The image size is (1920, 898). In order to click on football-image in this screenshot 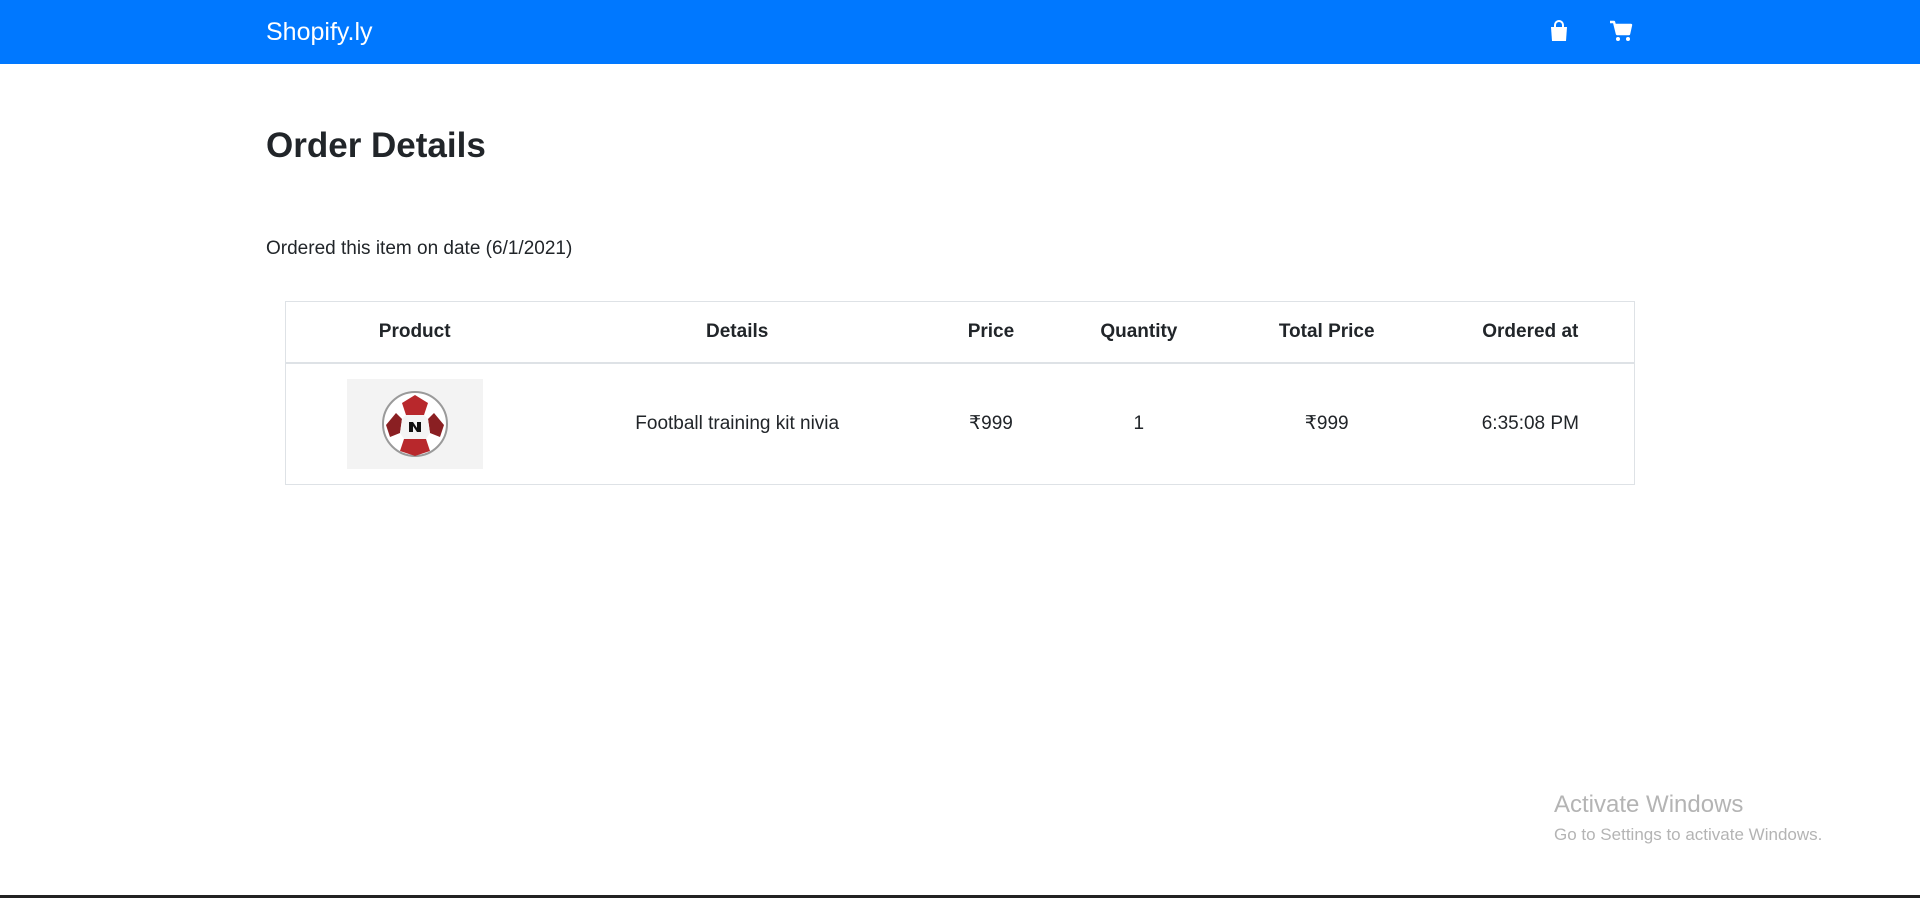, I will do `click(414, 423)`.